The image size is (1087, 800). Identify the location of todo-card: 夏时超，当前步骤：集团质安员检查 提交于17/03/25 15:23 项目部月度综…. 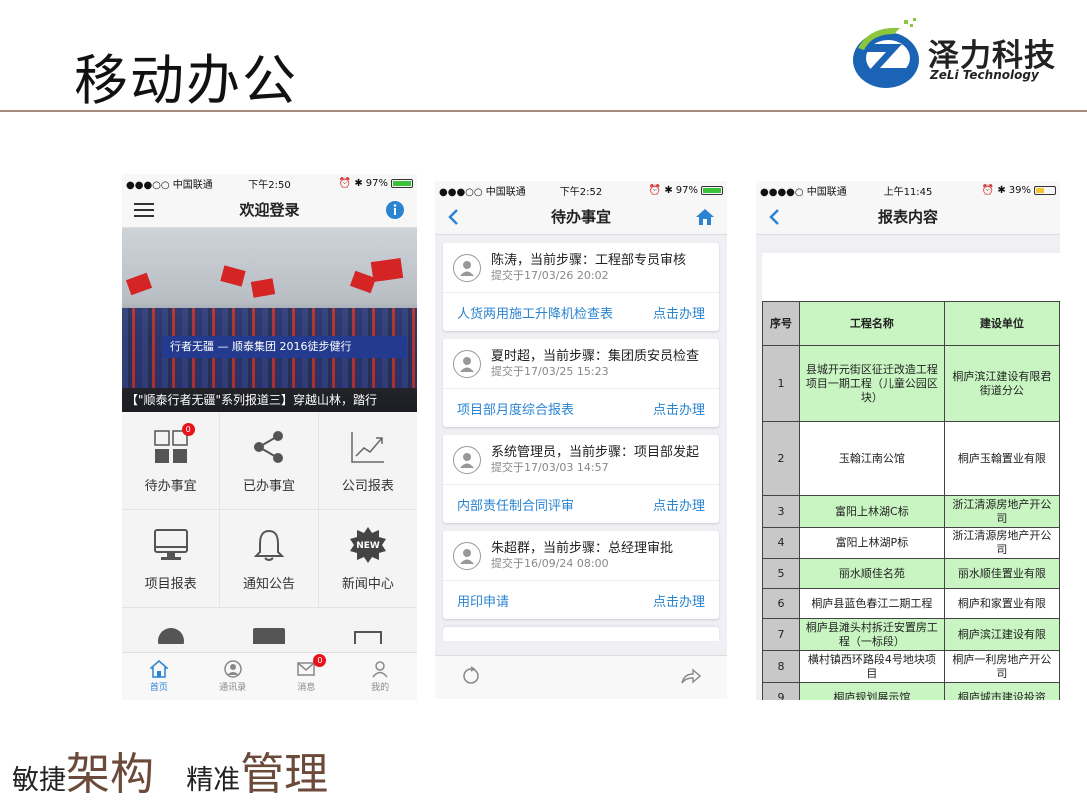
(581, 383).